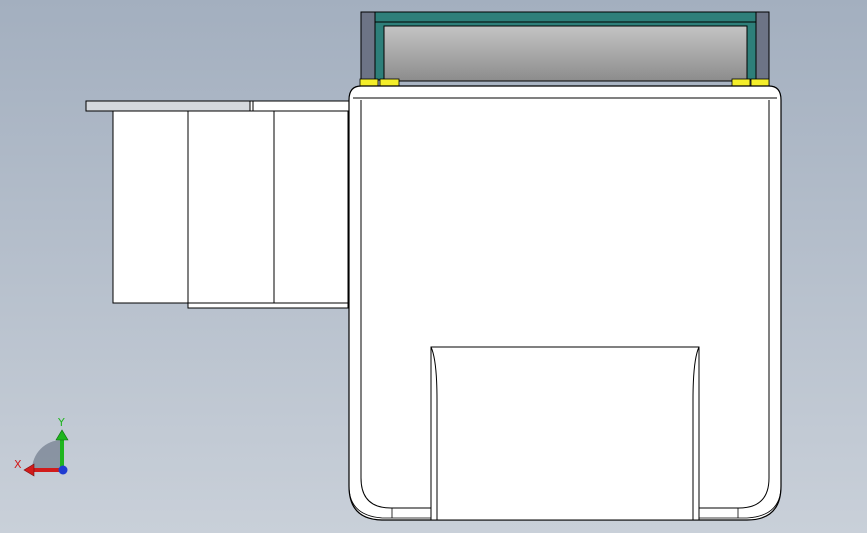 This screenshot has width=867, height=533. Describe the element at coordinates (268, 305) in the screenshot. I see `shelf-base-strip` at that location.